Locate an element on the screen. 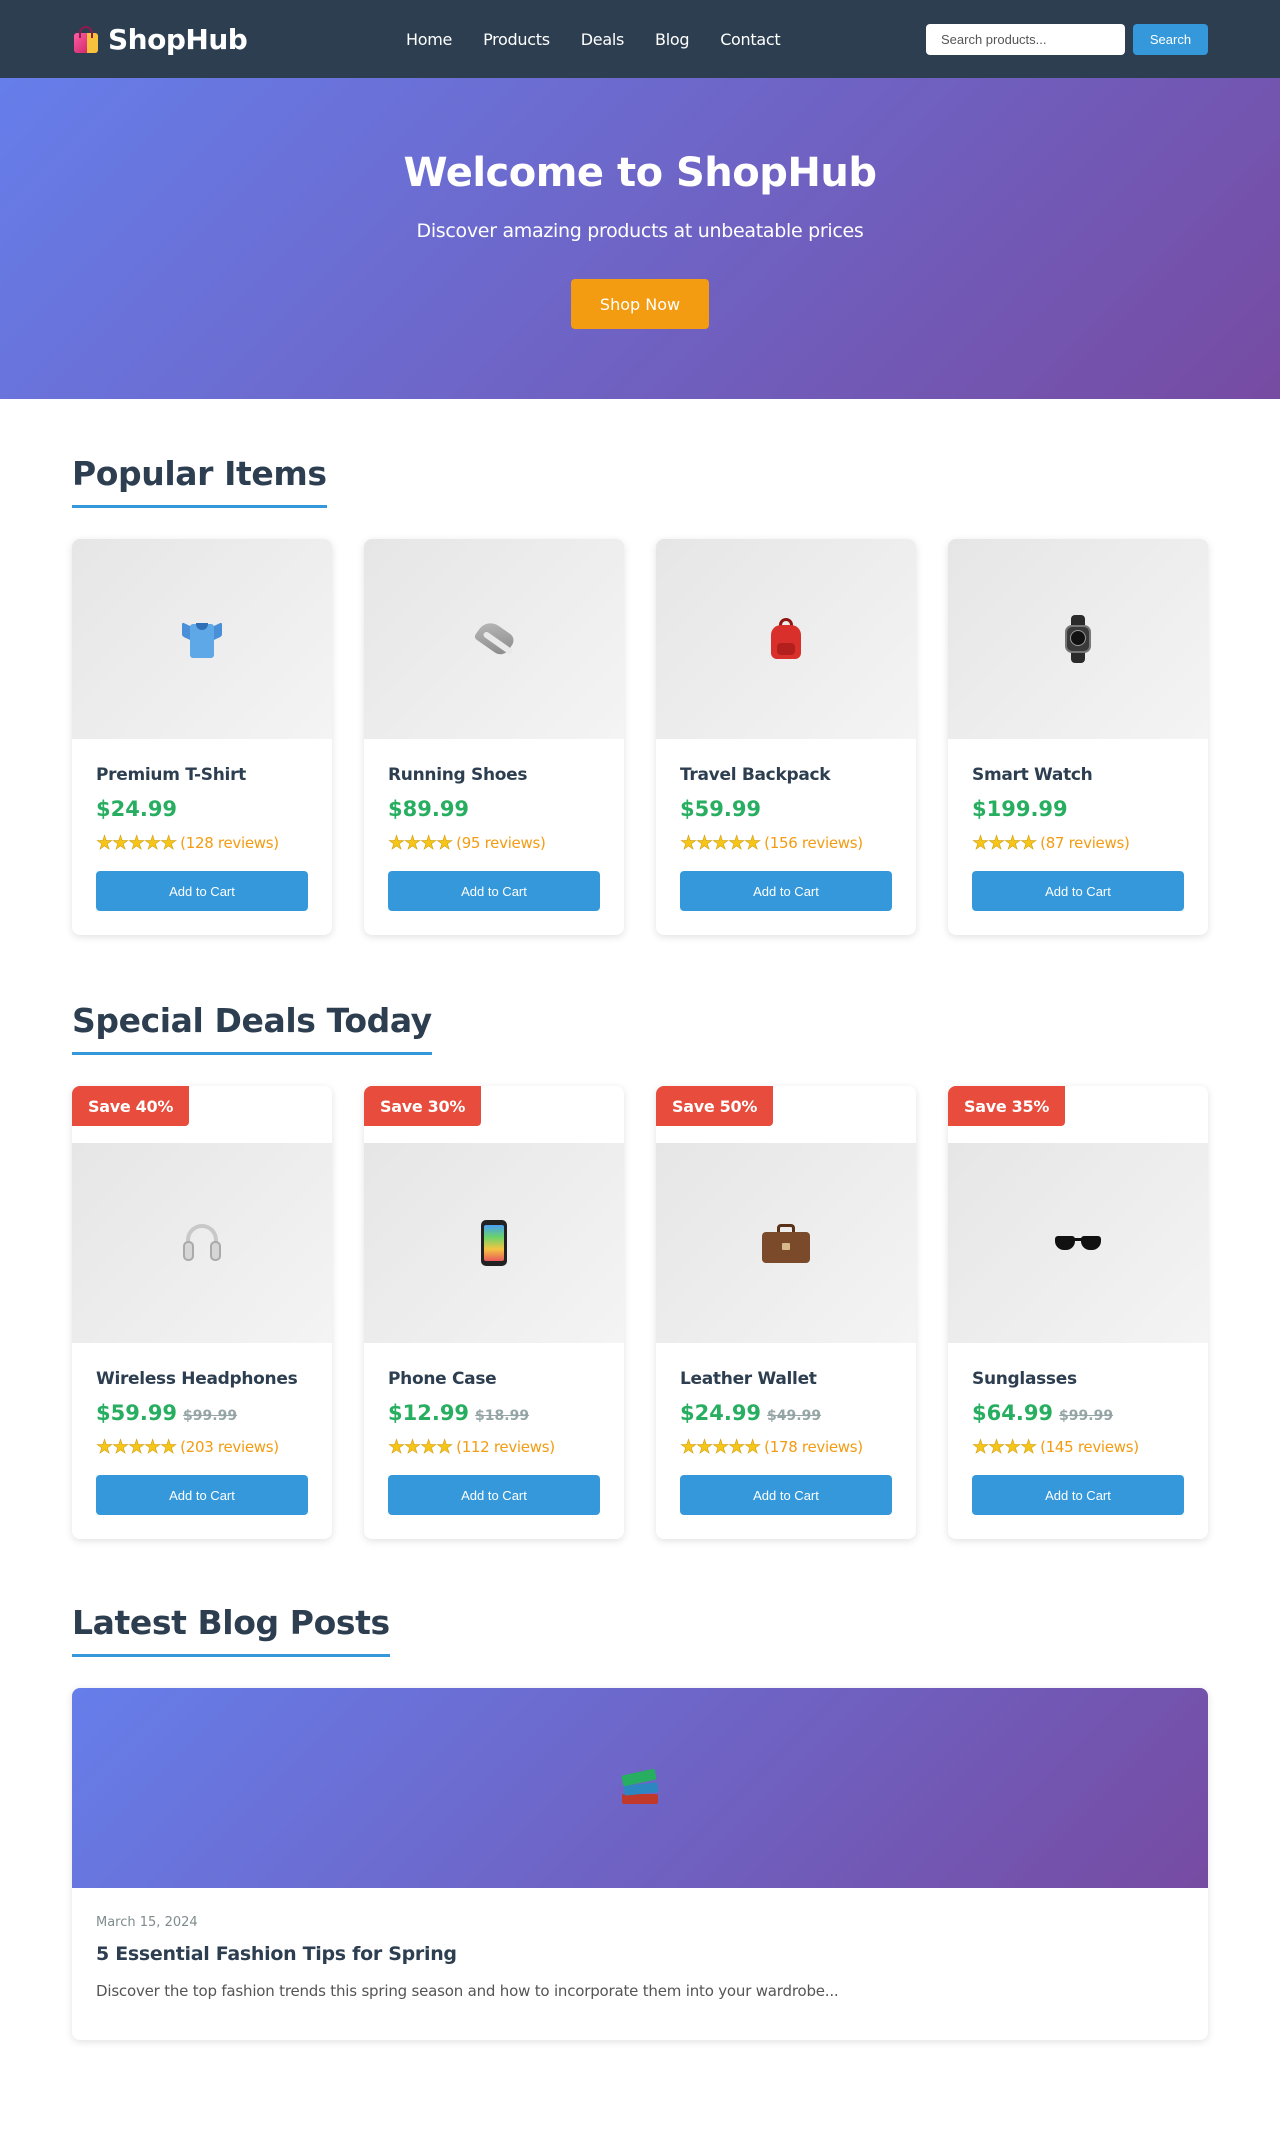 Image resolution: width=1280 pixels, height=2153 pixels. section-title-deals: Special Deals Today is located at coordinates (252, 1028).